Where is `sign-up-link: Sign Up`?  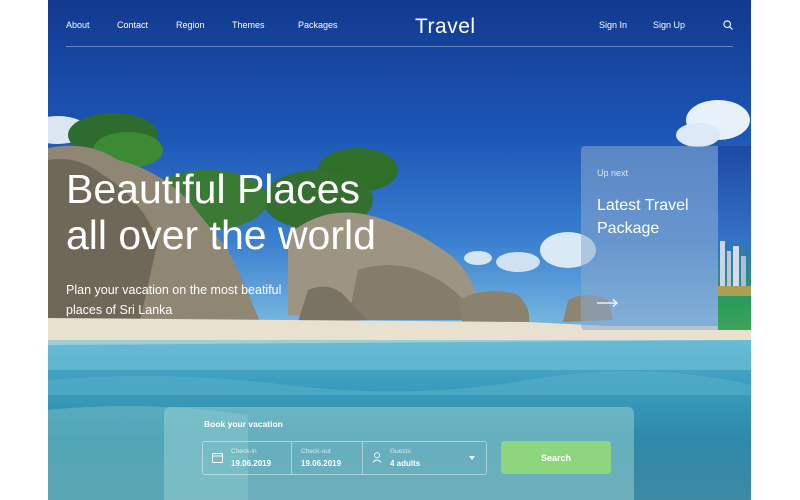 sign-up-link: Sign Up is located at coordinates (669, 25).